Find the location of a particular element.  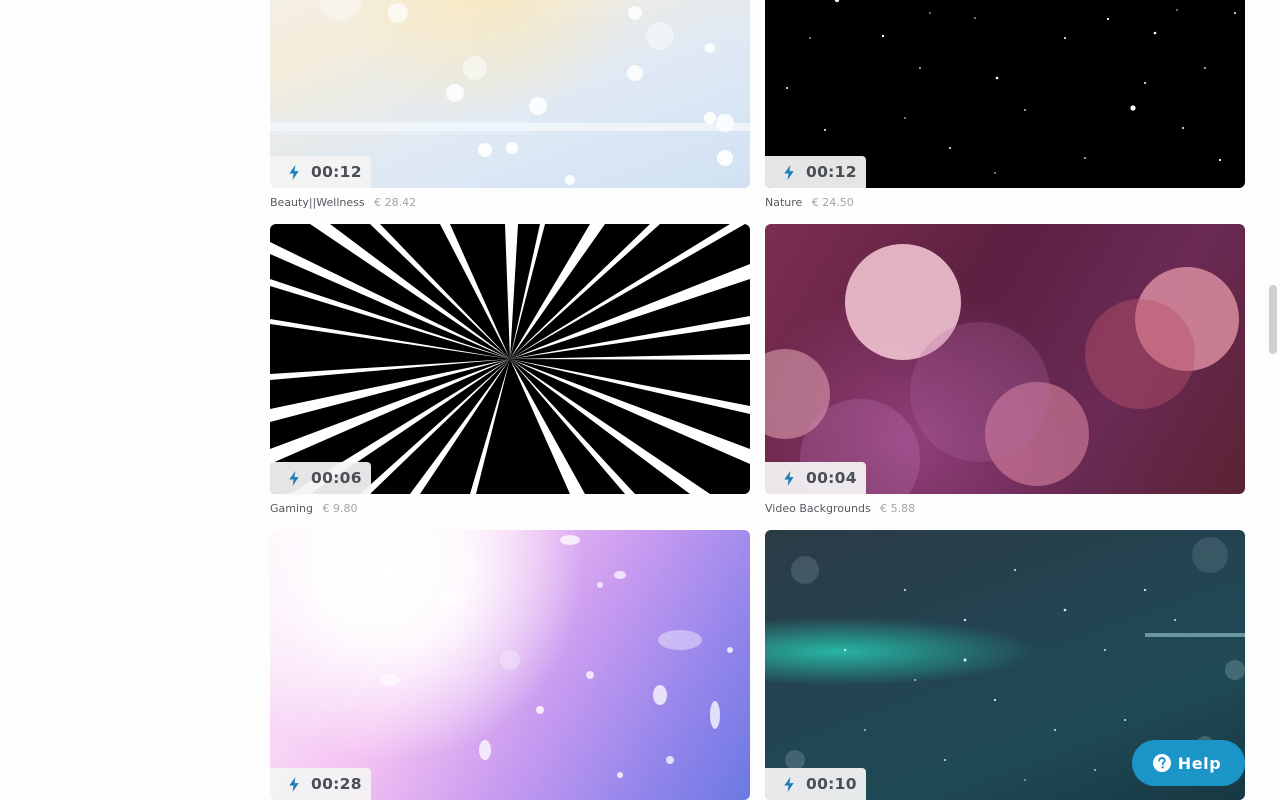

video-card: 00:28 is located at coordinates (510, 665).